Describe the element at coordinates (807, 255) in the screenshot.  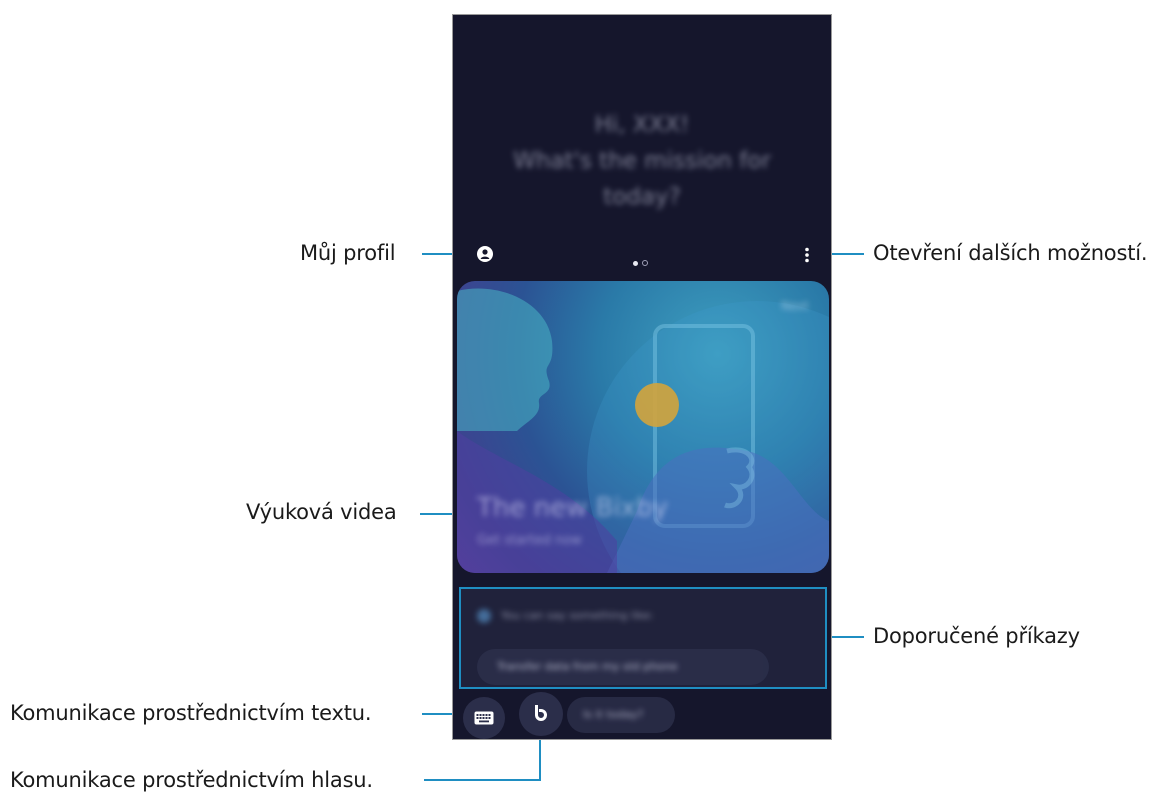
I see `more-options-icon` at that location.